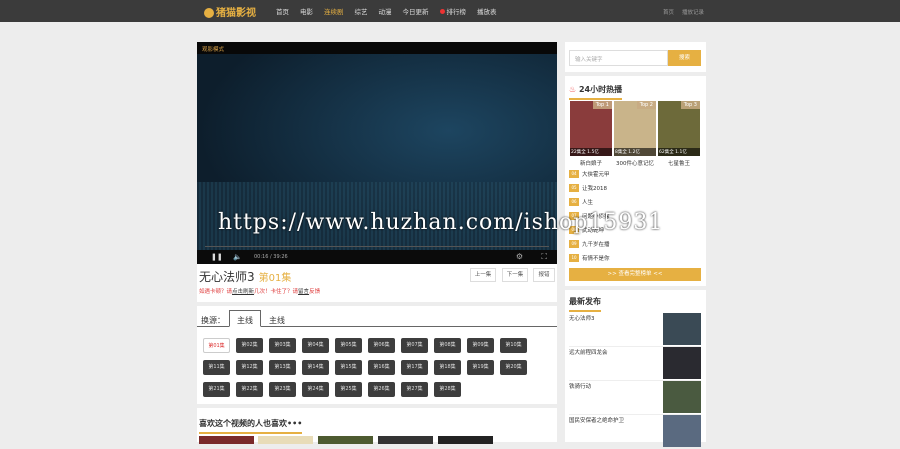  What do you see at coordinates (581, 202) in the screenshot?
I see `hot-list-item: 06 人生` at bounding box center [581, 202].